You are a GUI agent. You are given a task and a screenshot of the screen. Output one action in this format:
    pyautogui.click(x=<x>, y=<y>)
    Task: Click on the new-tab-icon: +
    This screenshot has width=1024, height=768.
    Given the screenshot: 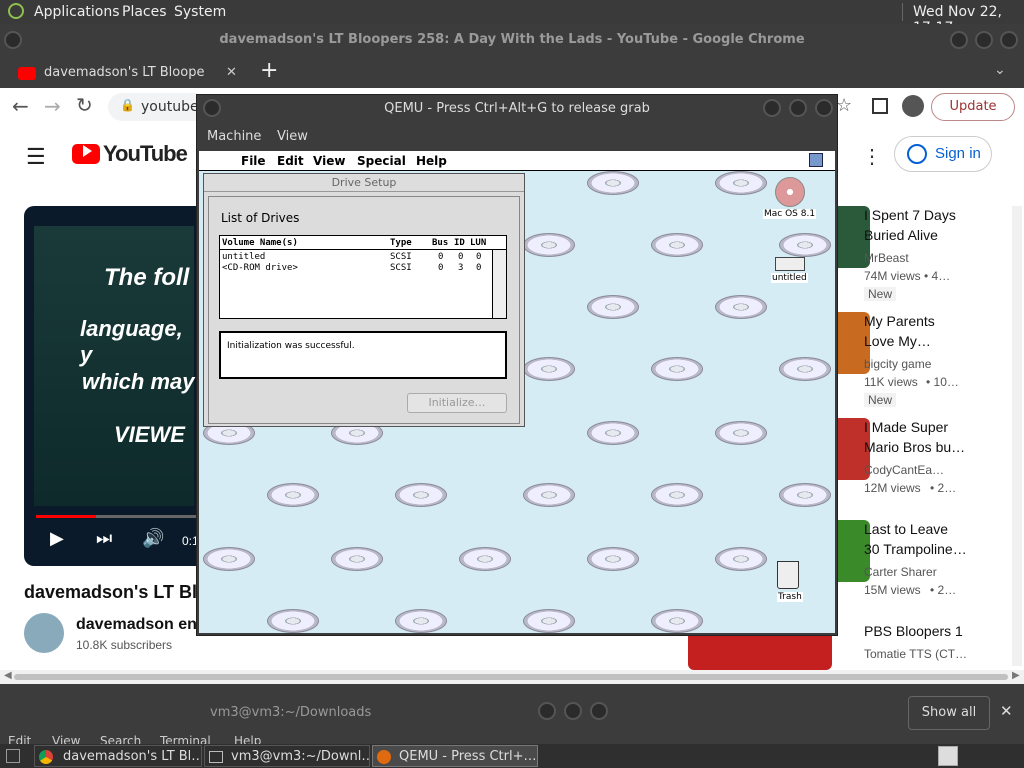 What is the action you would take?
    pyautogui.click(x=269, y=70)
    